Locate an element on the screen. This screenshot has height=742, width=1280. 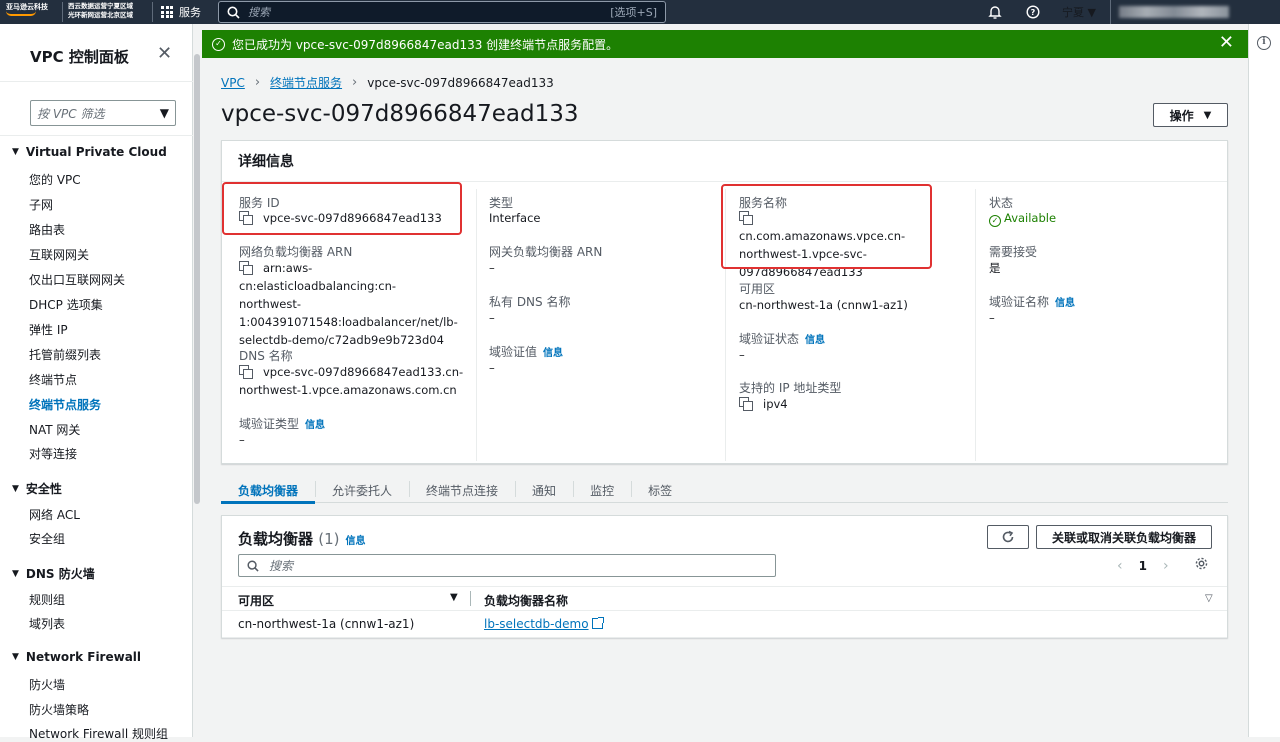
region-selector: 宁夏 ▼ is located at coordinates (1081, 12).